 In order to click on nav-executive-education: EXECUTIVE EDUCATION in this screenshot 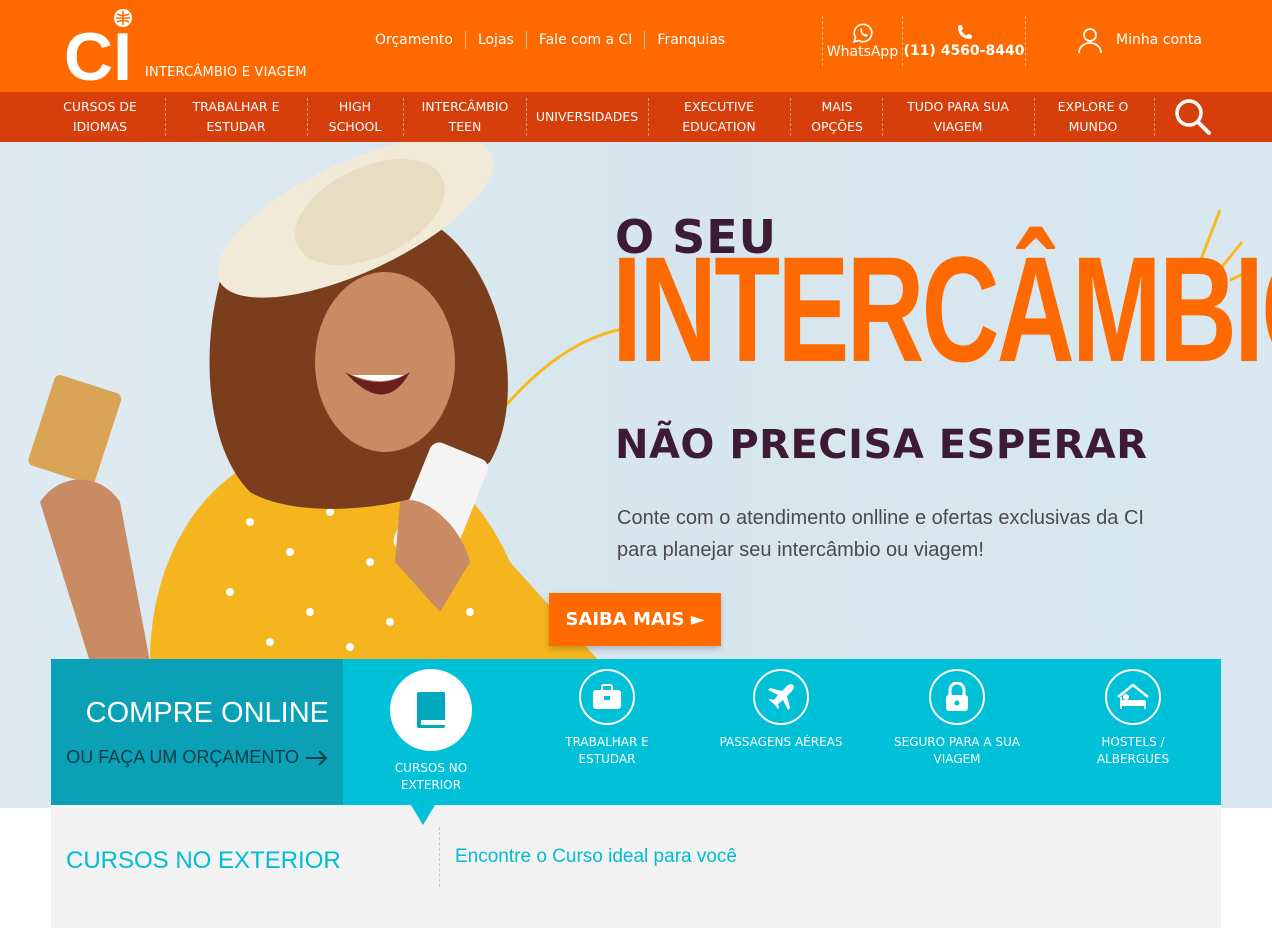, I will do `click(719, 117)`.